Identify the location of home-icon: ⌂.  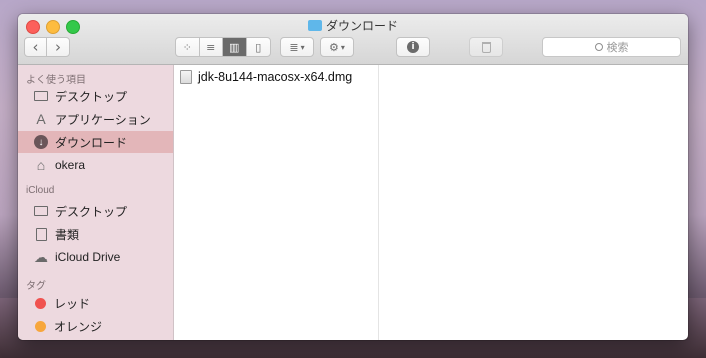
(41, 165).